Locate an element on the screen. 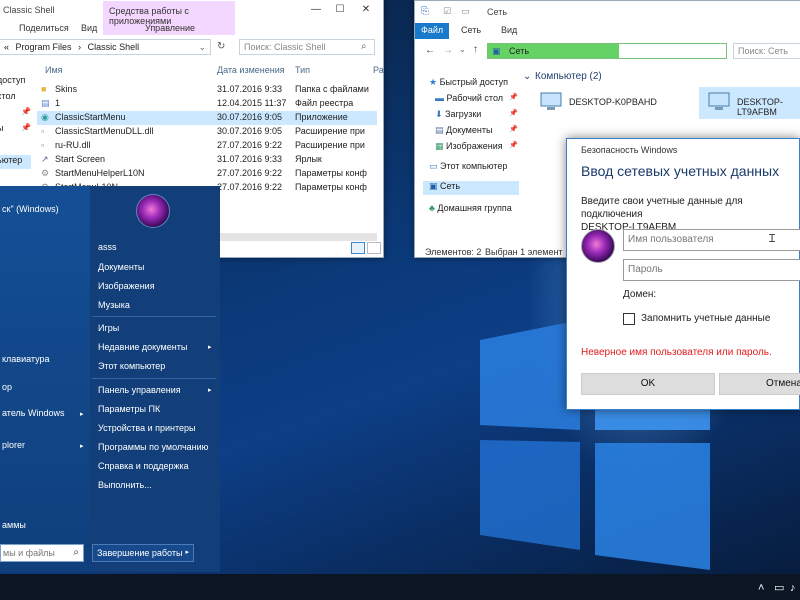 The width and height of the screenshot is (800, 600). nav-item-pictures: ▦ Изображения is located at coordinates (469, 146).